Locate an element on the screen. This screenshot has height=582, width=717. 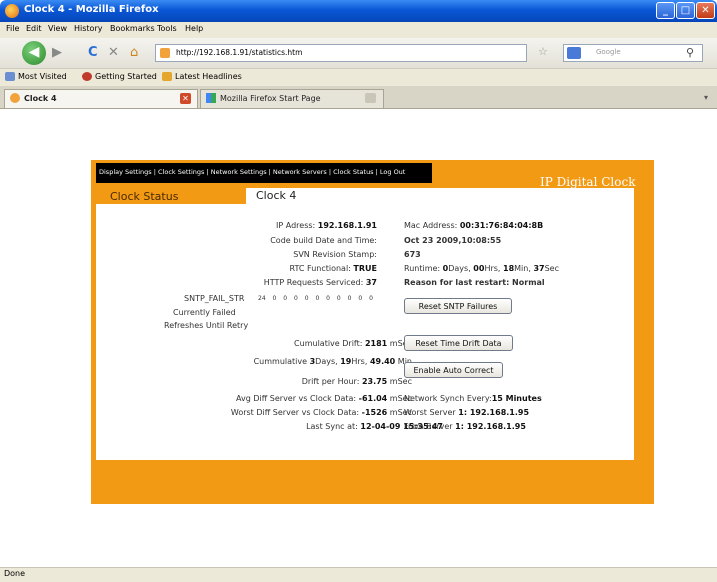
bookmark-getting-started: Getting Started is located at coordinates (126, 76).